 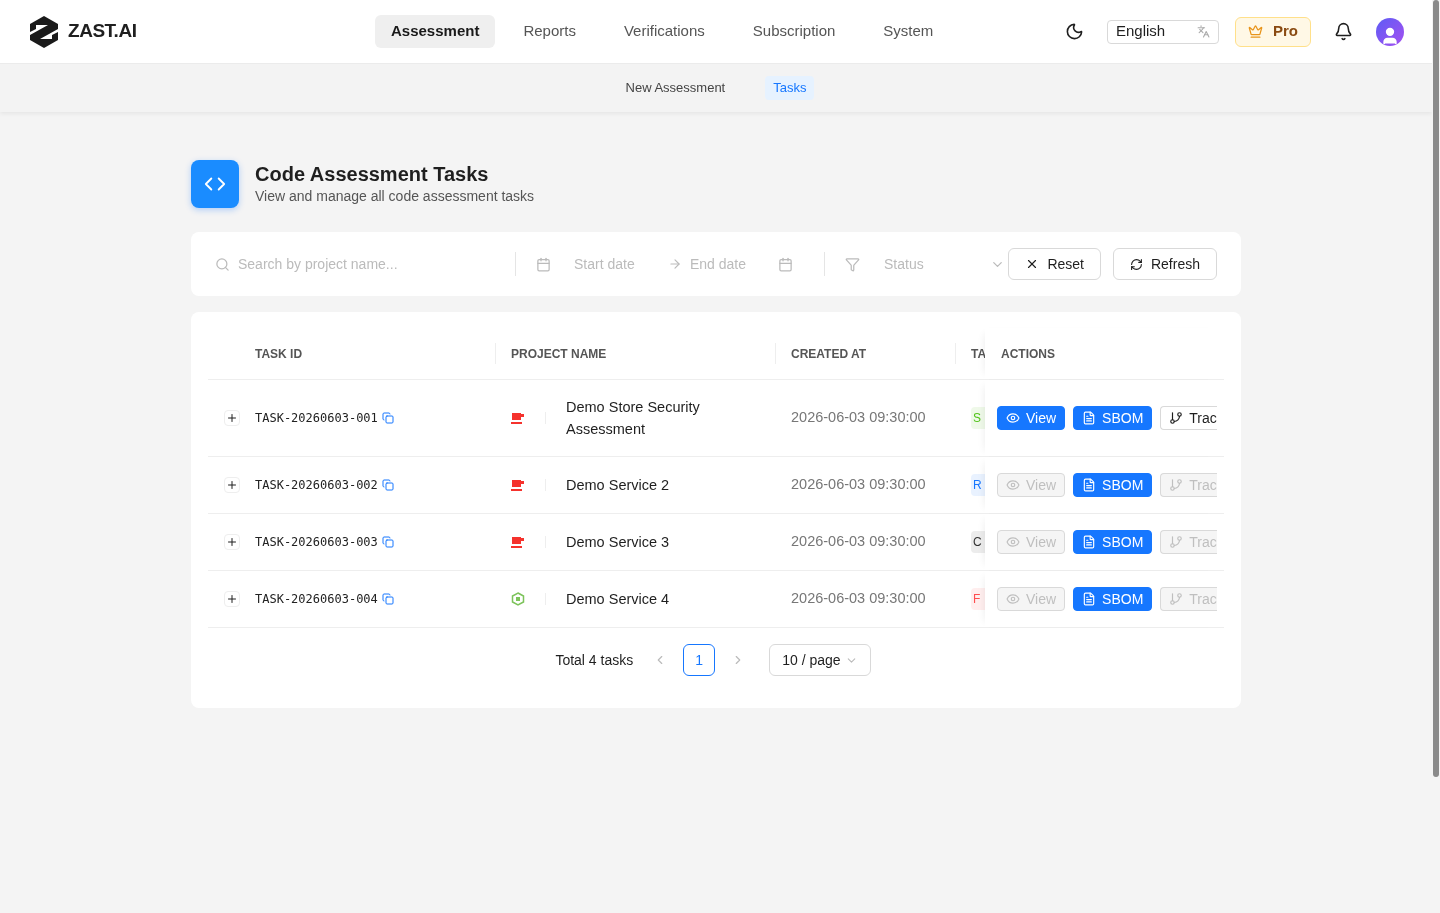 I want to click on page-size-select: 10 / page, so click(x=820, y=660).